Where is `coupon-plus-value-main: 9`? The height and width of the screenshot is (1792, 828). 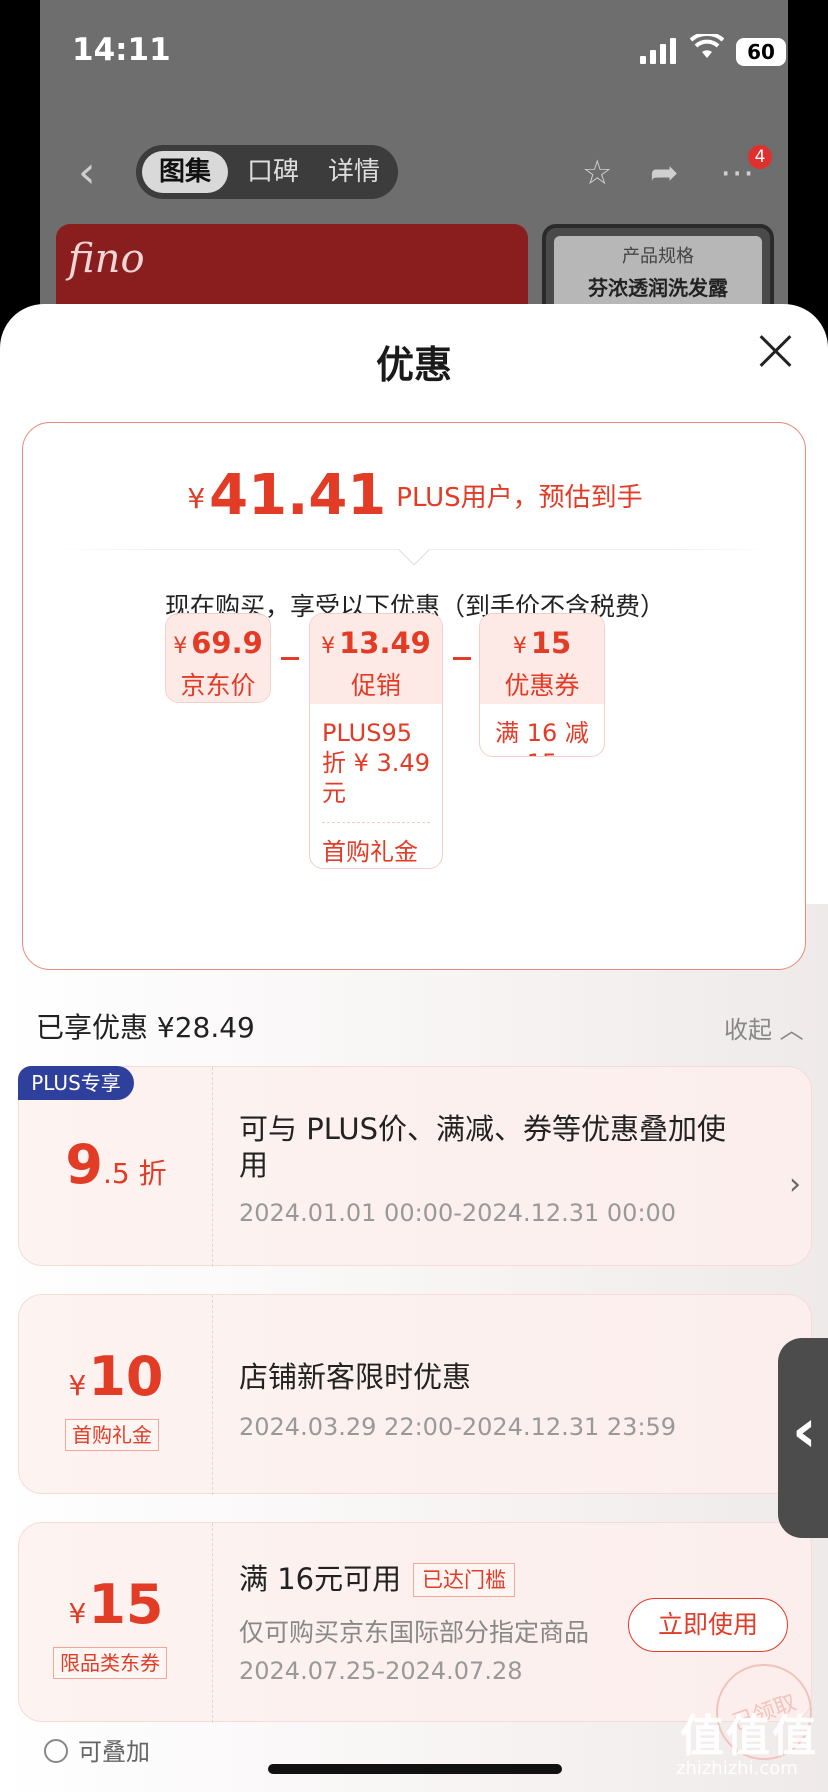
coupon-plus-value-main: 9 is located at coordinates (84, 1164).